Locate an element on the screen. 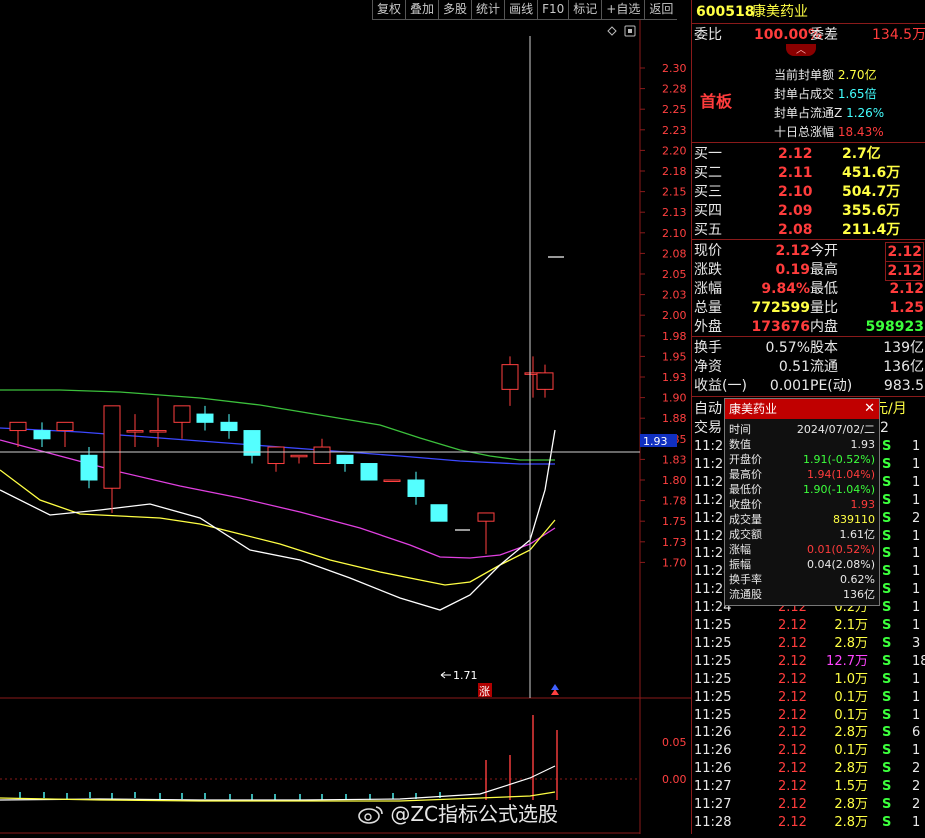 The height and width of the screenshot is (838, 925). popup-row-value: 1.94(1.04%) is located at coordinates (840, 474).